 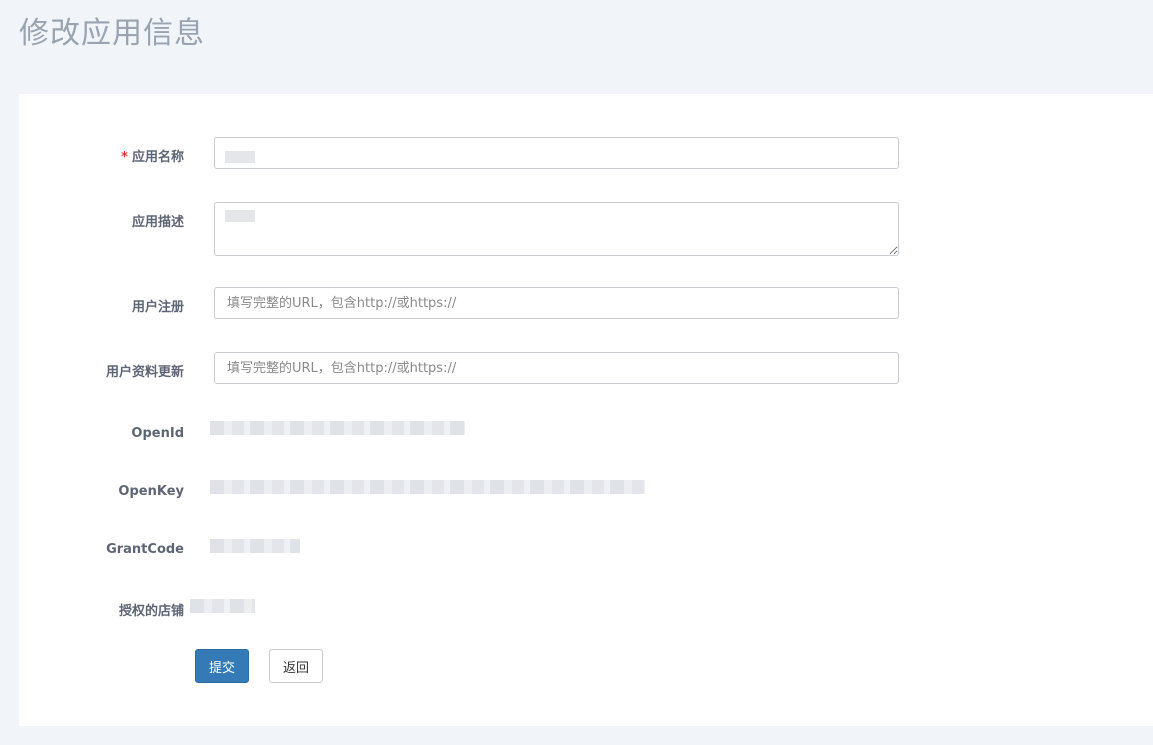 I want to click on submit-button: 提交, so click(x=222, y=666).